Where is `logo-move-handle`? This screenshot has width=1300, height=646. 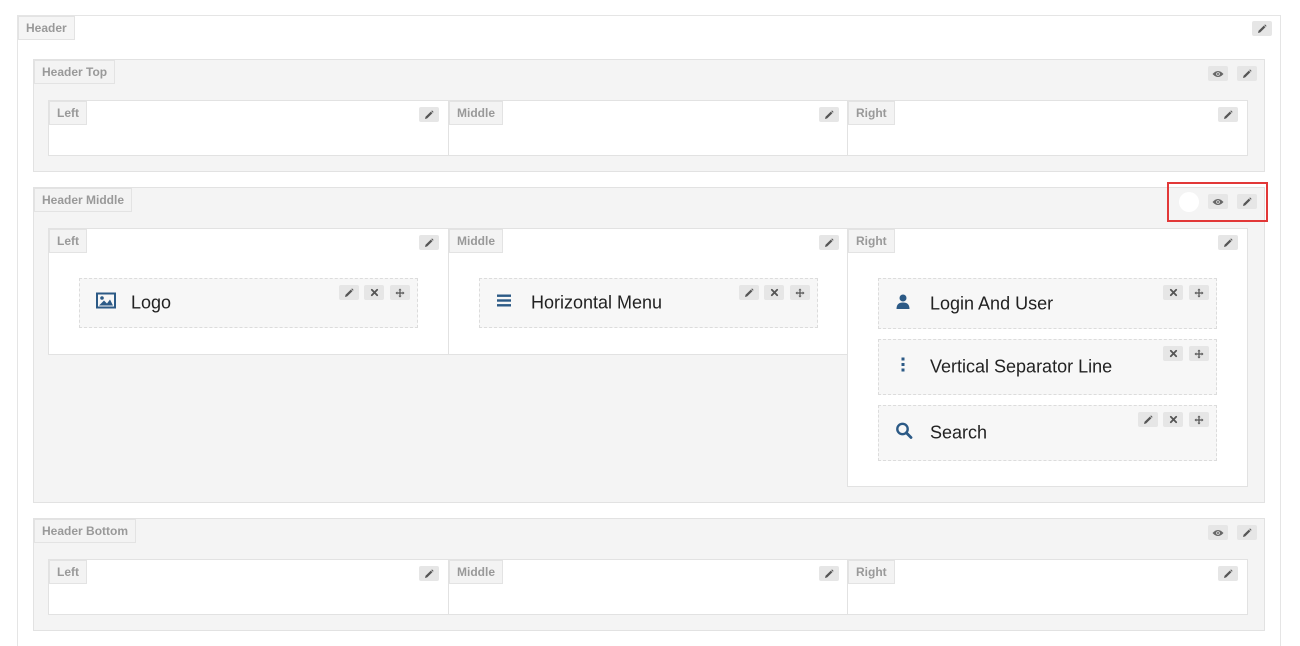
logo-move-handle is located at coordinates (400, 292).